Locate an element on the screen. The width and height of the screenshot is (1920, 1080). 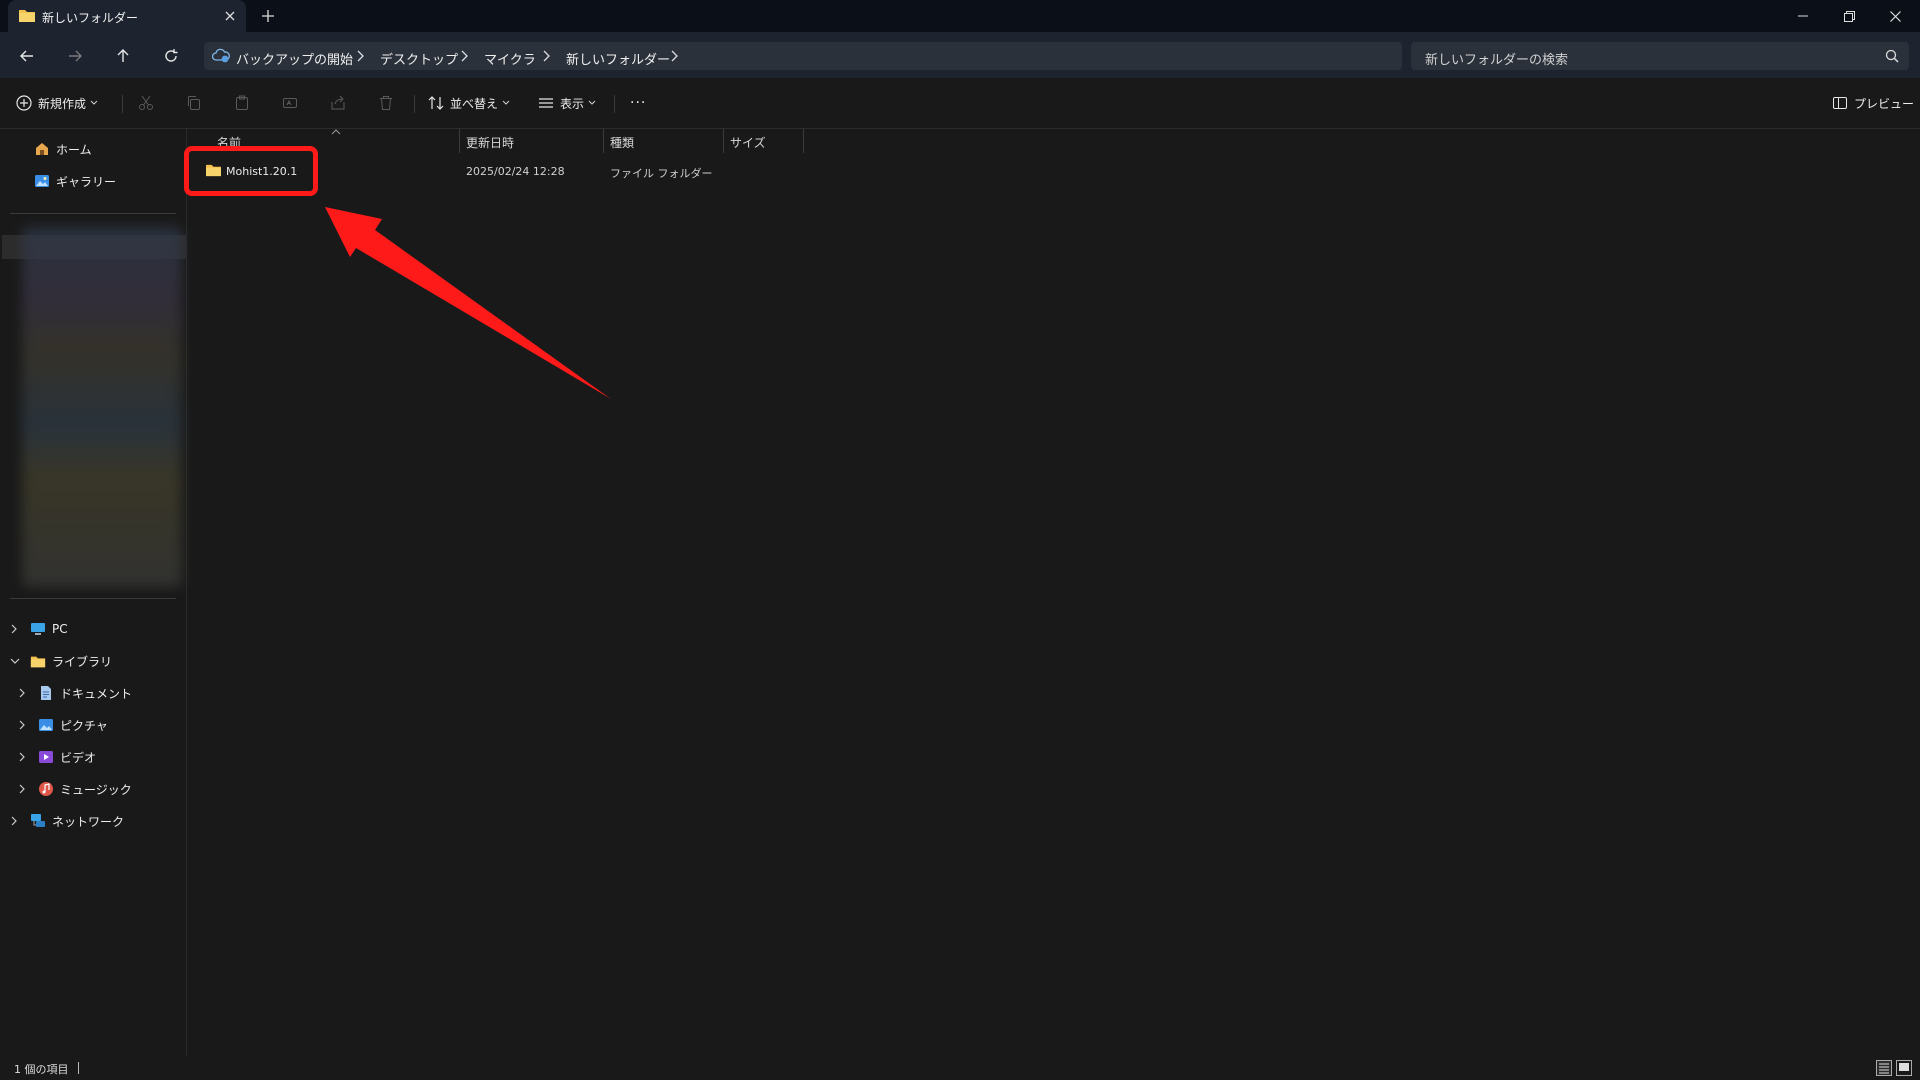
sidebar-item-home: ホーム is located at coordinates (63, 149).